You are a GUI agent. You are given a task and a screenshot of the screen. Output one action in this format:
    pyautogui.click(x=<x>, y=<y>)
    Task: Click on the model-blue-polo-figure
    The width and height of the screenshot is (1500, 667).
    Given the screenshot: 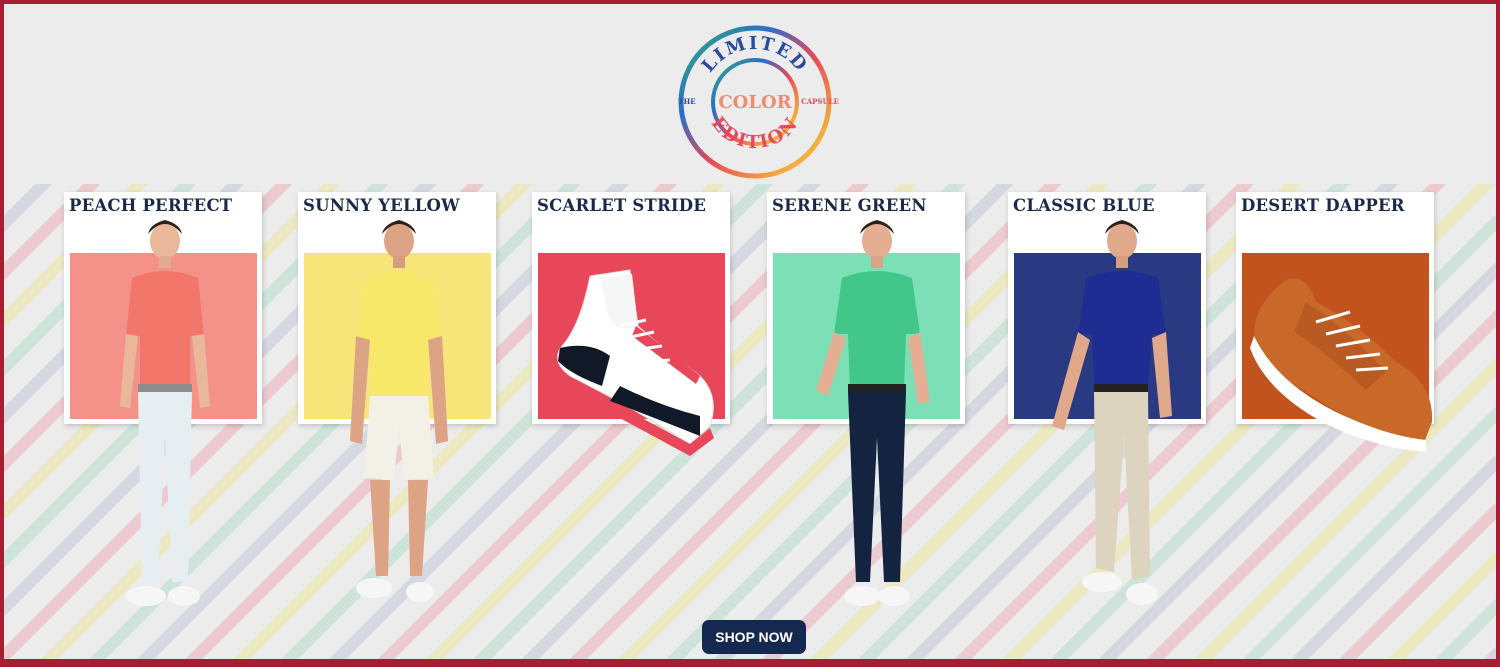 What is the action you would take?
    pyautogui.click(x=1119, y=414)
    